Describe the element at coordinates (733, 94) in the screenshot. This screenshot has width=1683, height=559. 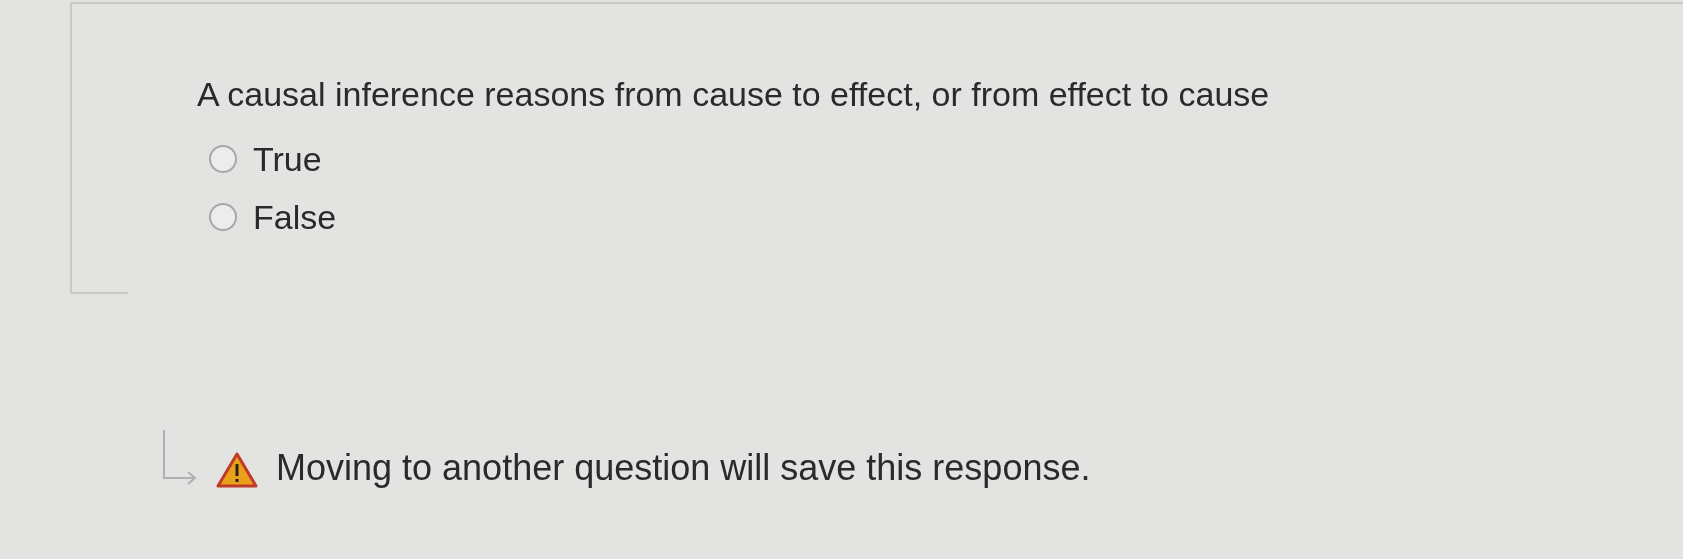
I see `question-text: A causal inference reasons from cause to effect, or from effect to cause` at that location.